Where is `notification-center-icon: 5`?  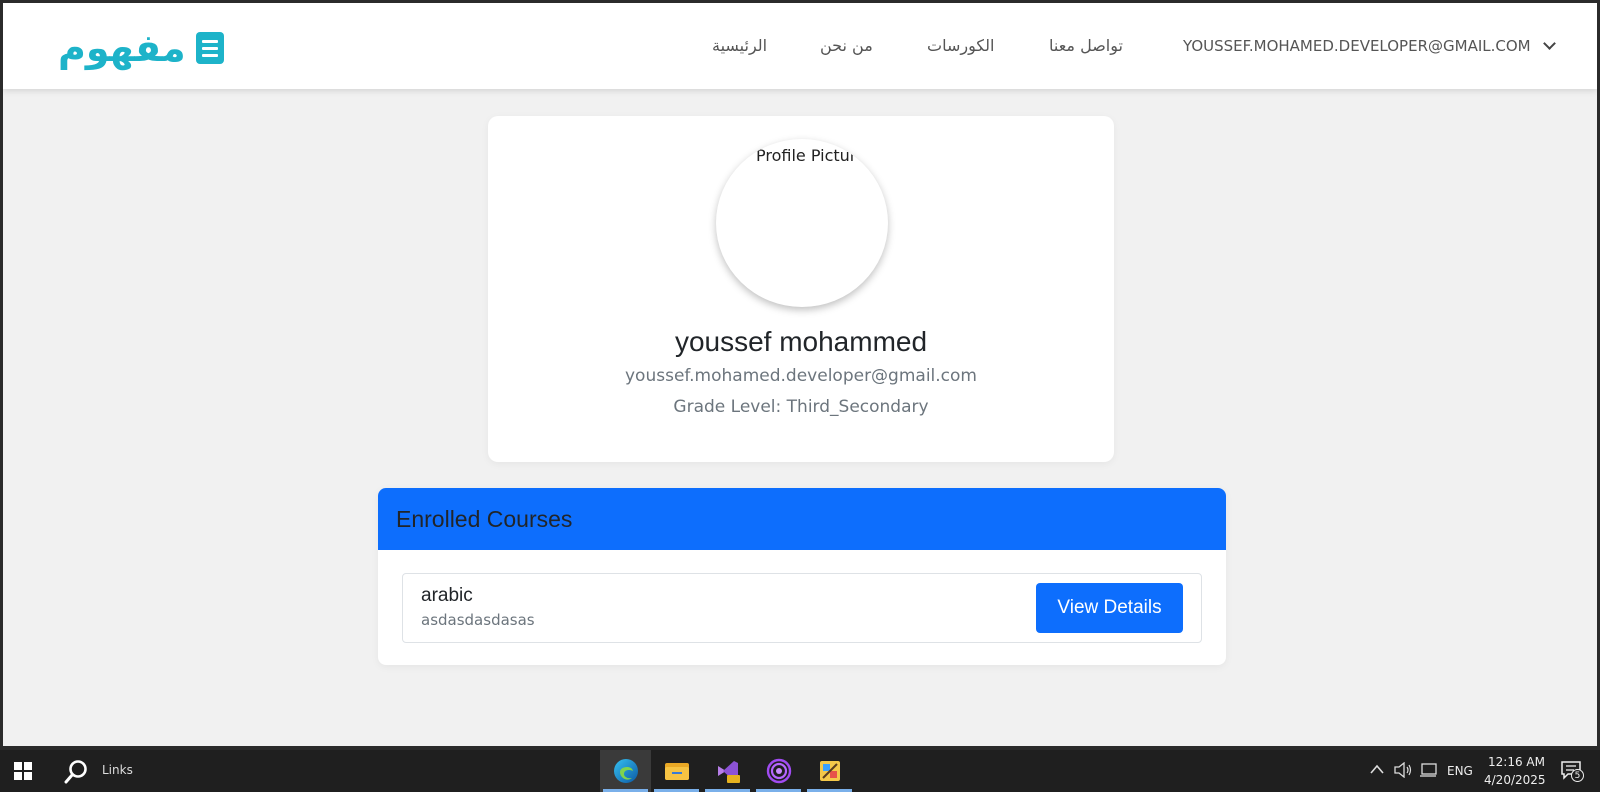
notification-center-icon: 5 is located at coordinates (1572, 771).